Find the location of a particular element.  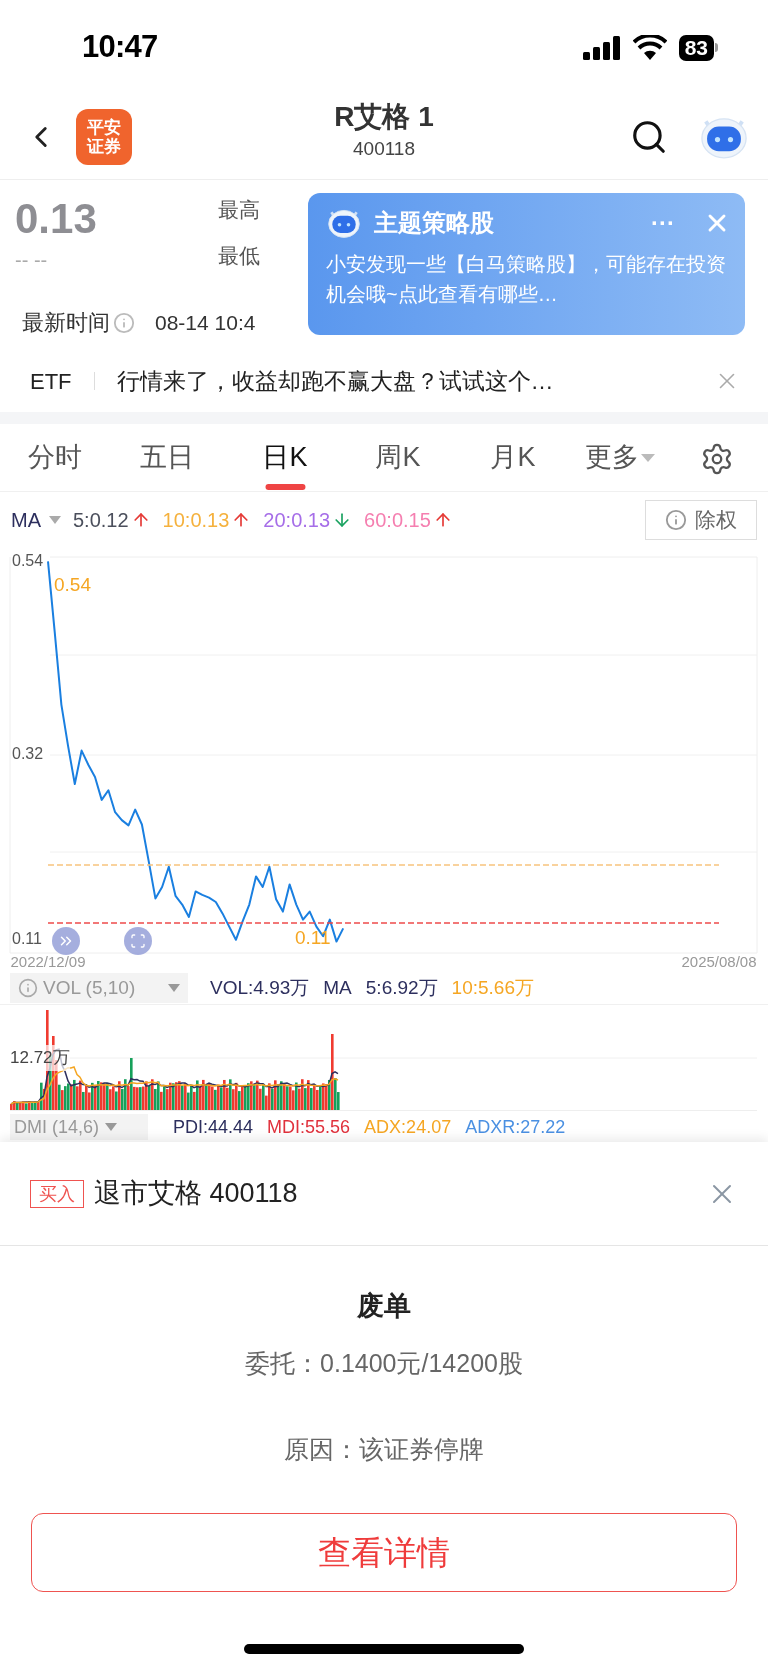

dmi-value: ADXR:27.22 is located at coordinates (515, 1127).